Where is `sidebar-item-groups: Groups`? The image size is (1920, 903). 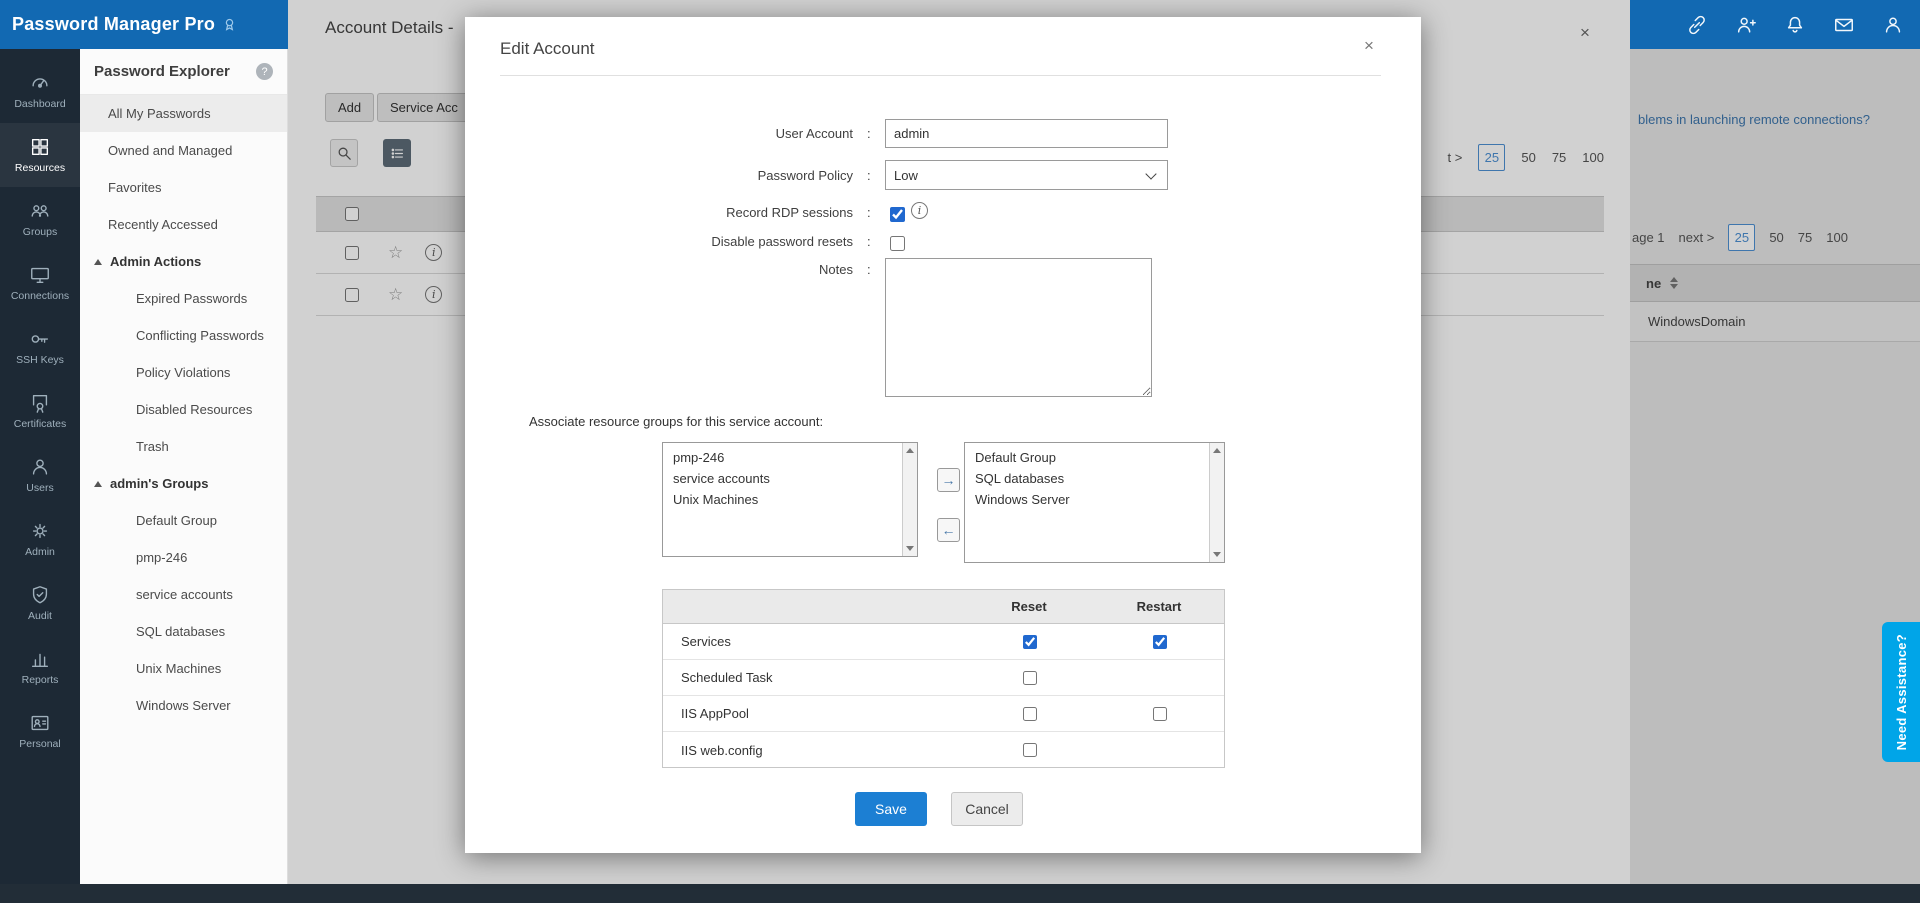
sidebar-item-groups: Groups is located at coordinates (40, 219).